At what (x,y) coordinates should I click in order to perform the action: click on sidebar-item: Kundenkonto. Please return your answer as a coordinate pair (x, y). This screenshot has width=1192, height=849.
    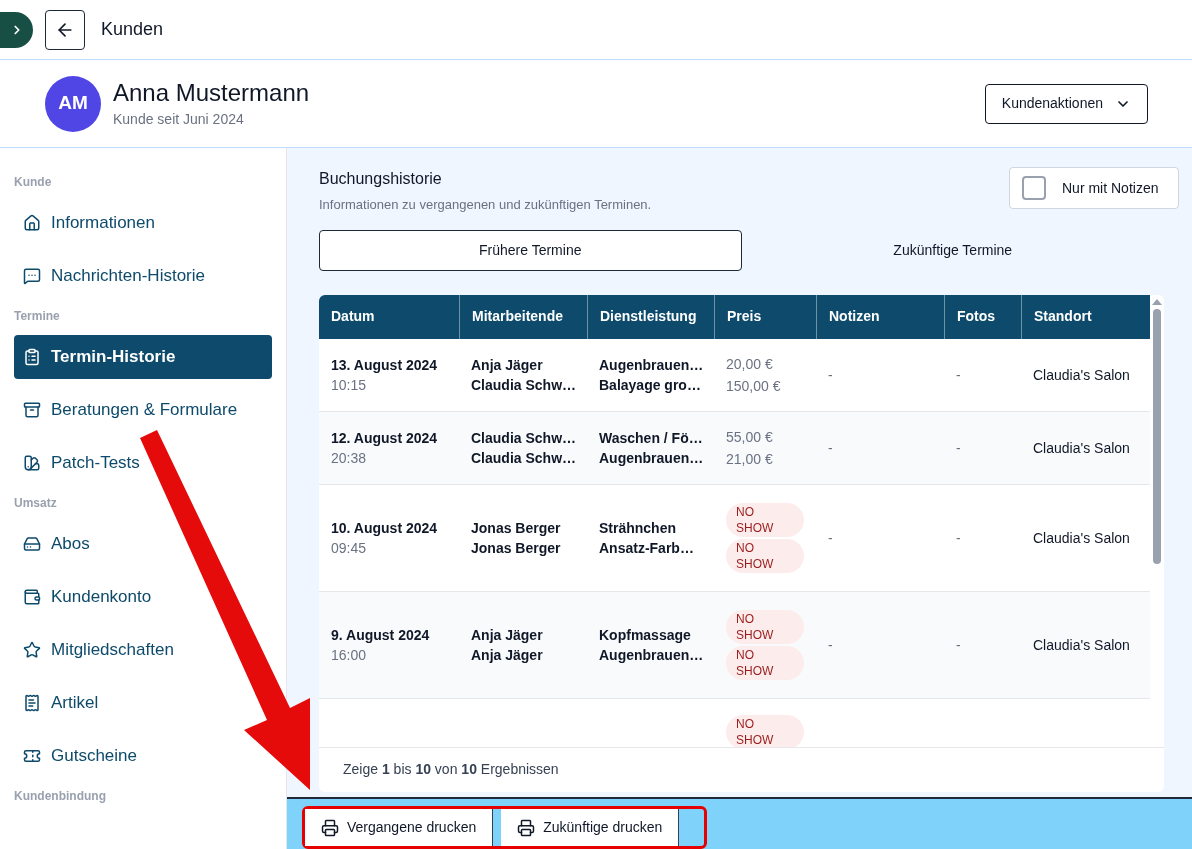
    Looking at the image, I should click on (87, 597).